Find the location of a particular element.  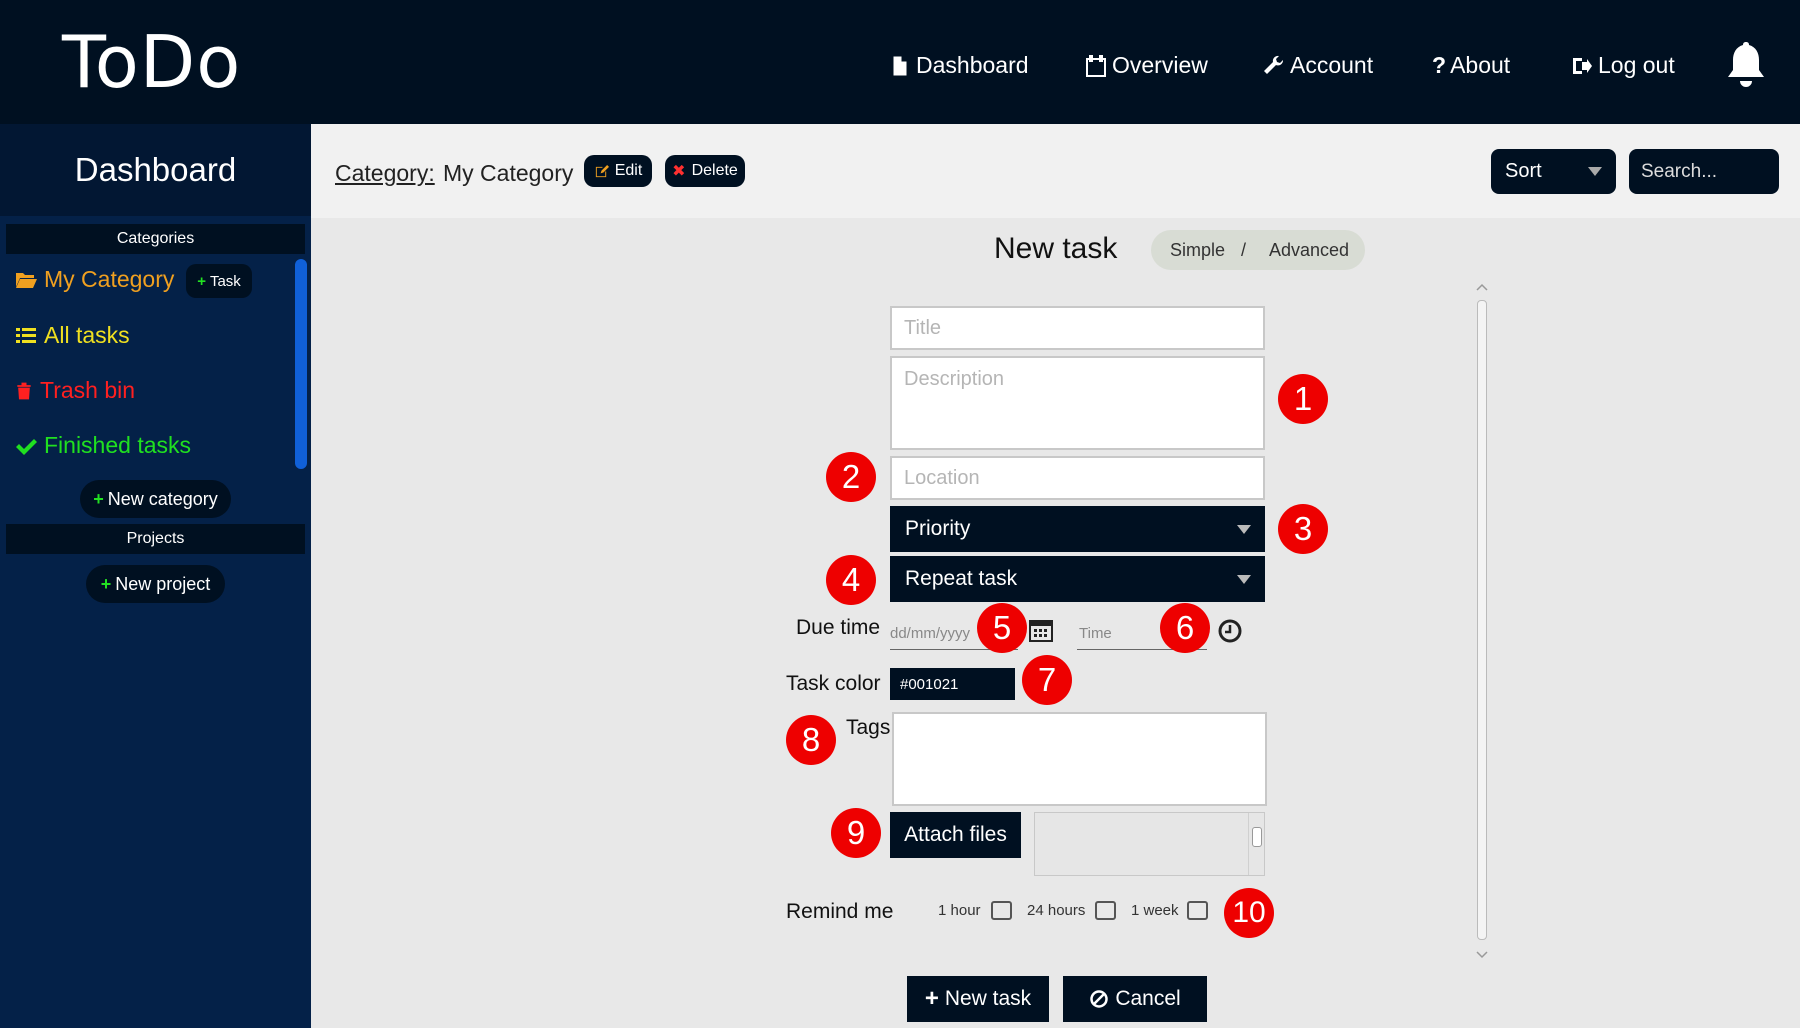

trash-icon is located at coordinates (24, 390).